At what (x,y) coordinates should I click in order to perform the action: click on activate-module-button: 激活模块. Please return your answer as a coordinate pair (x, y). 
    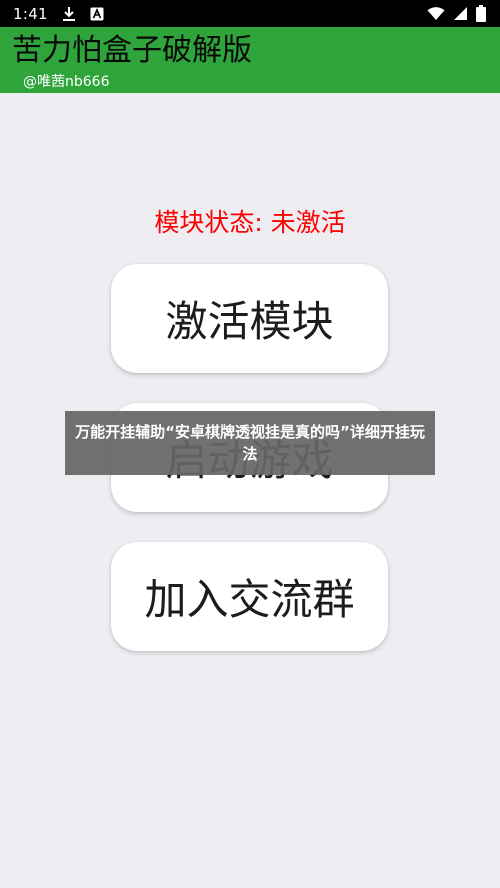
    Looking at the image, I should click on (249, 318).